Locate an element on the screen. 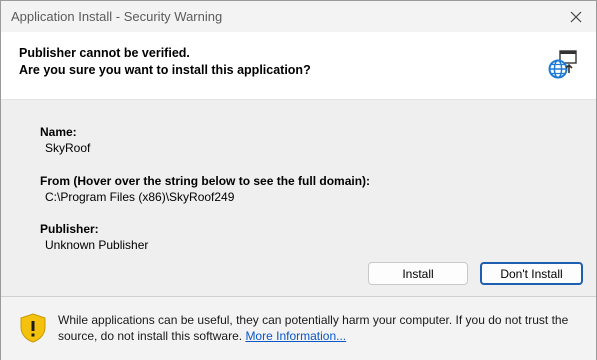 The height and width of the screenshot is (360, 597). window-title: Application Install - Security Warning is located at coordinates (117, 16).